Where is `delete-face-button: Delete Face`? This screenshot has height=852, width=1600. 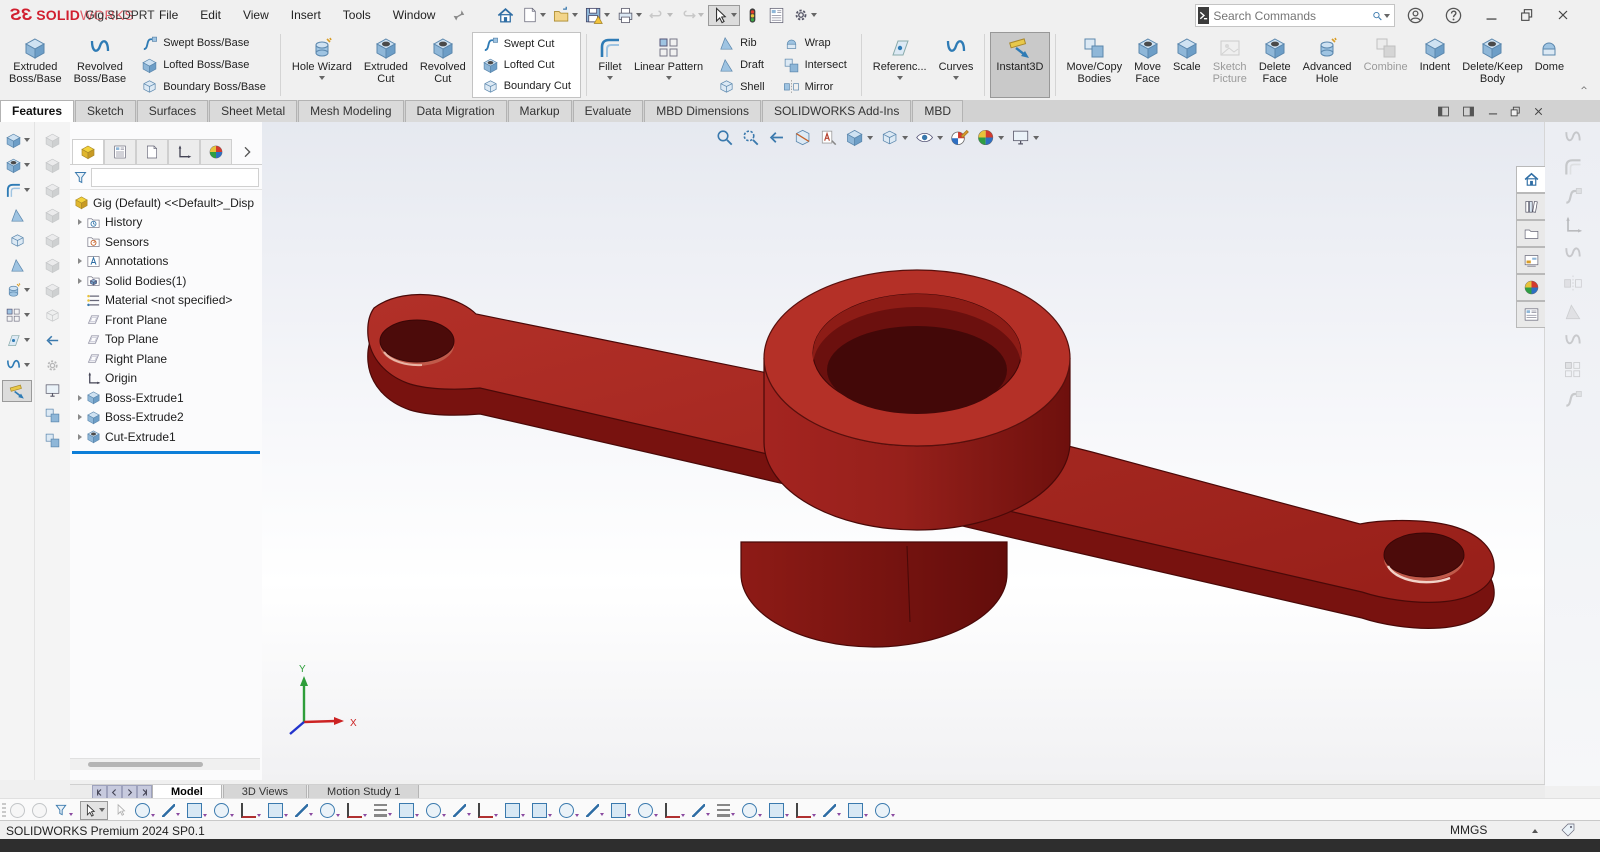 delete-face-button: Delete Face is located at coordinates (1275, 65).